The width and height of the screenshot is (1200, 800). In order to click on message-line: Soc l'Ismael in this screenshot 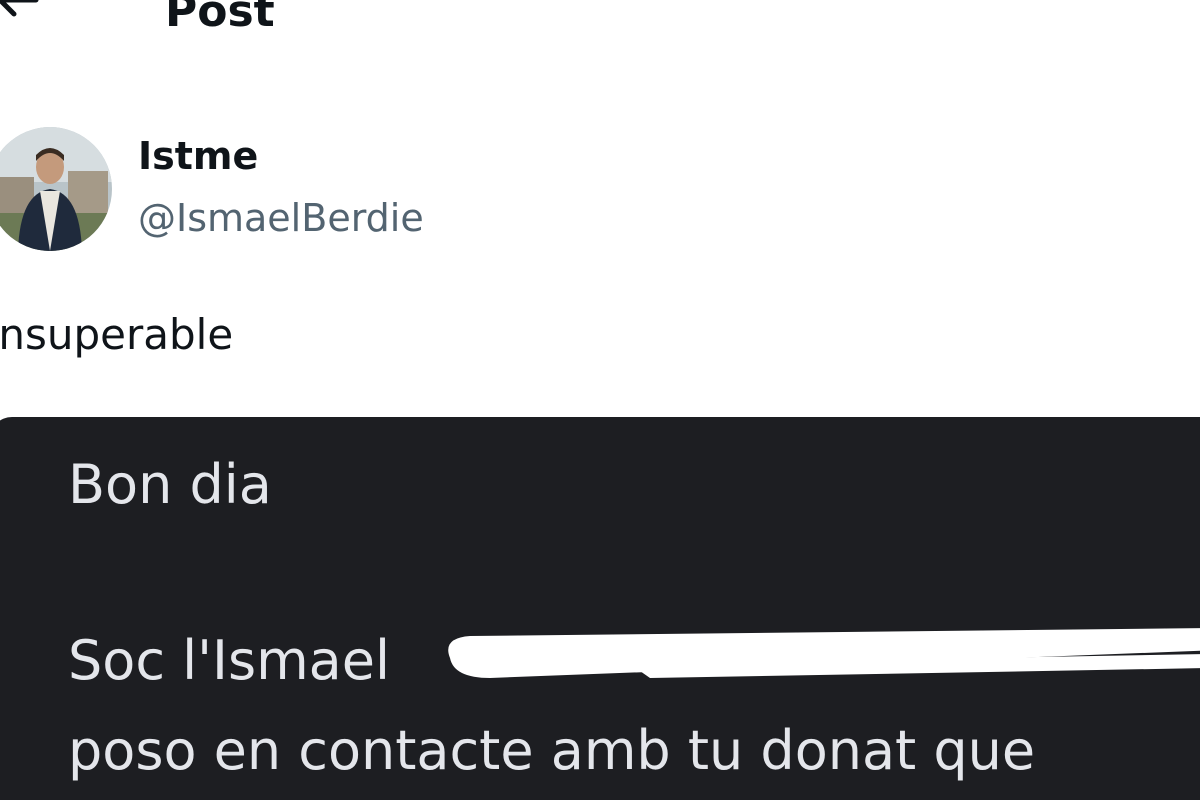, I will do `click(229, 660)`.